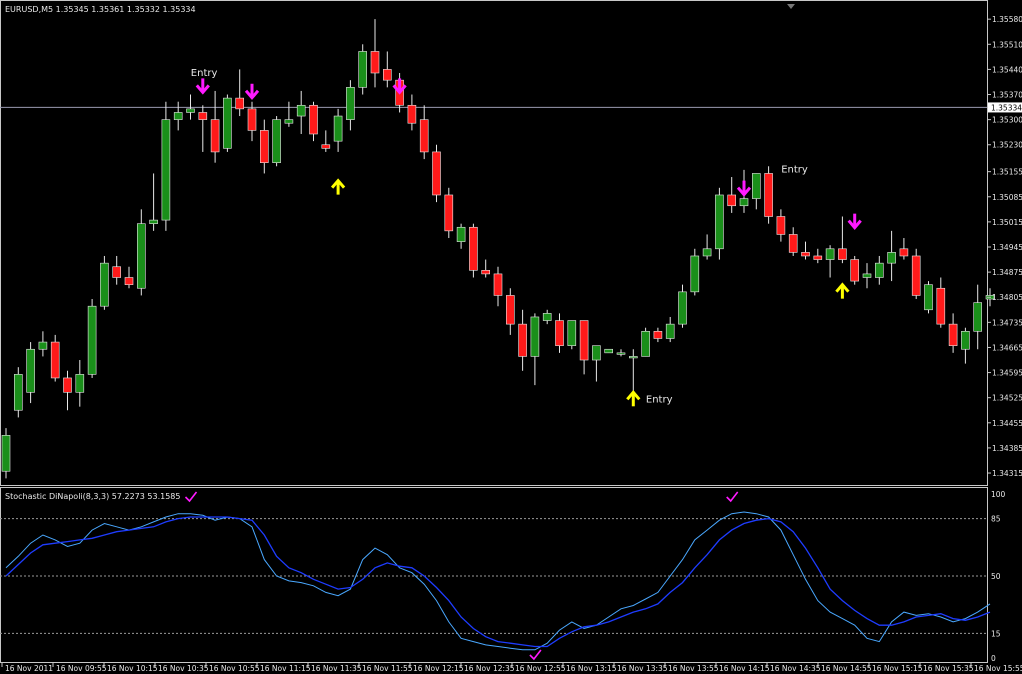 The width and height of the screenshot is (1022, 674). I want to click on price-tick-label: 1.34735, so click(1007, 322).